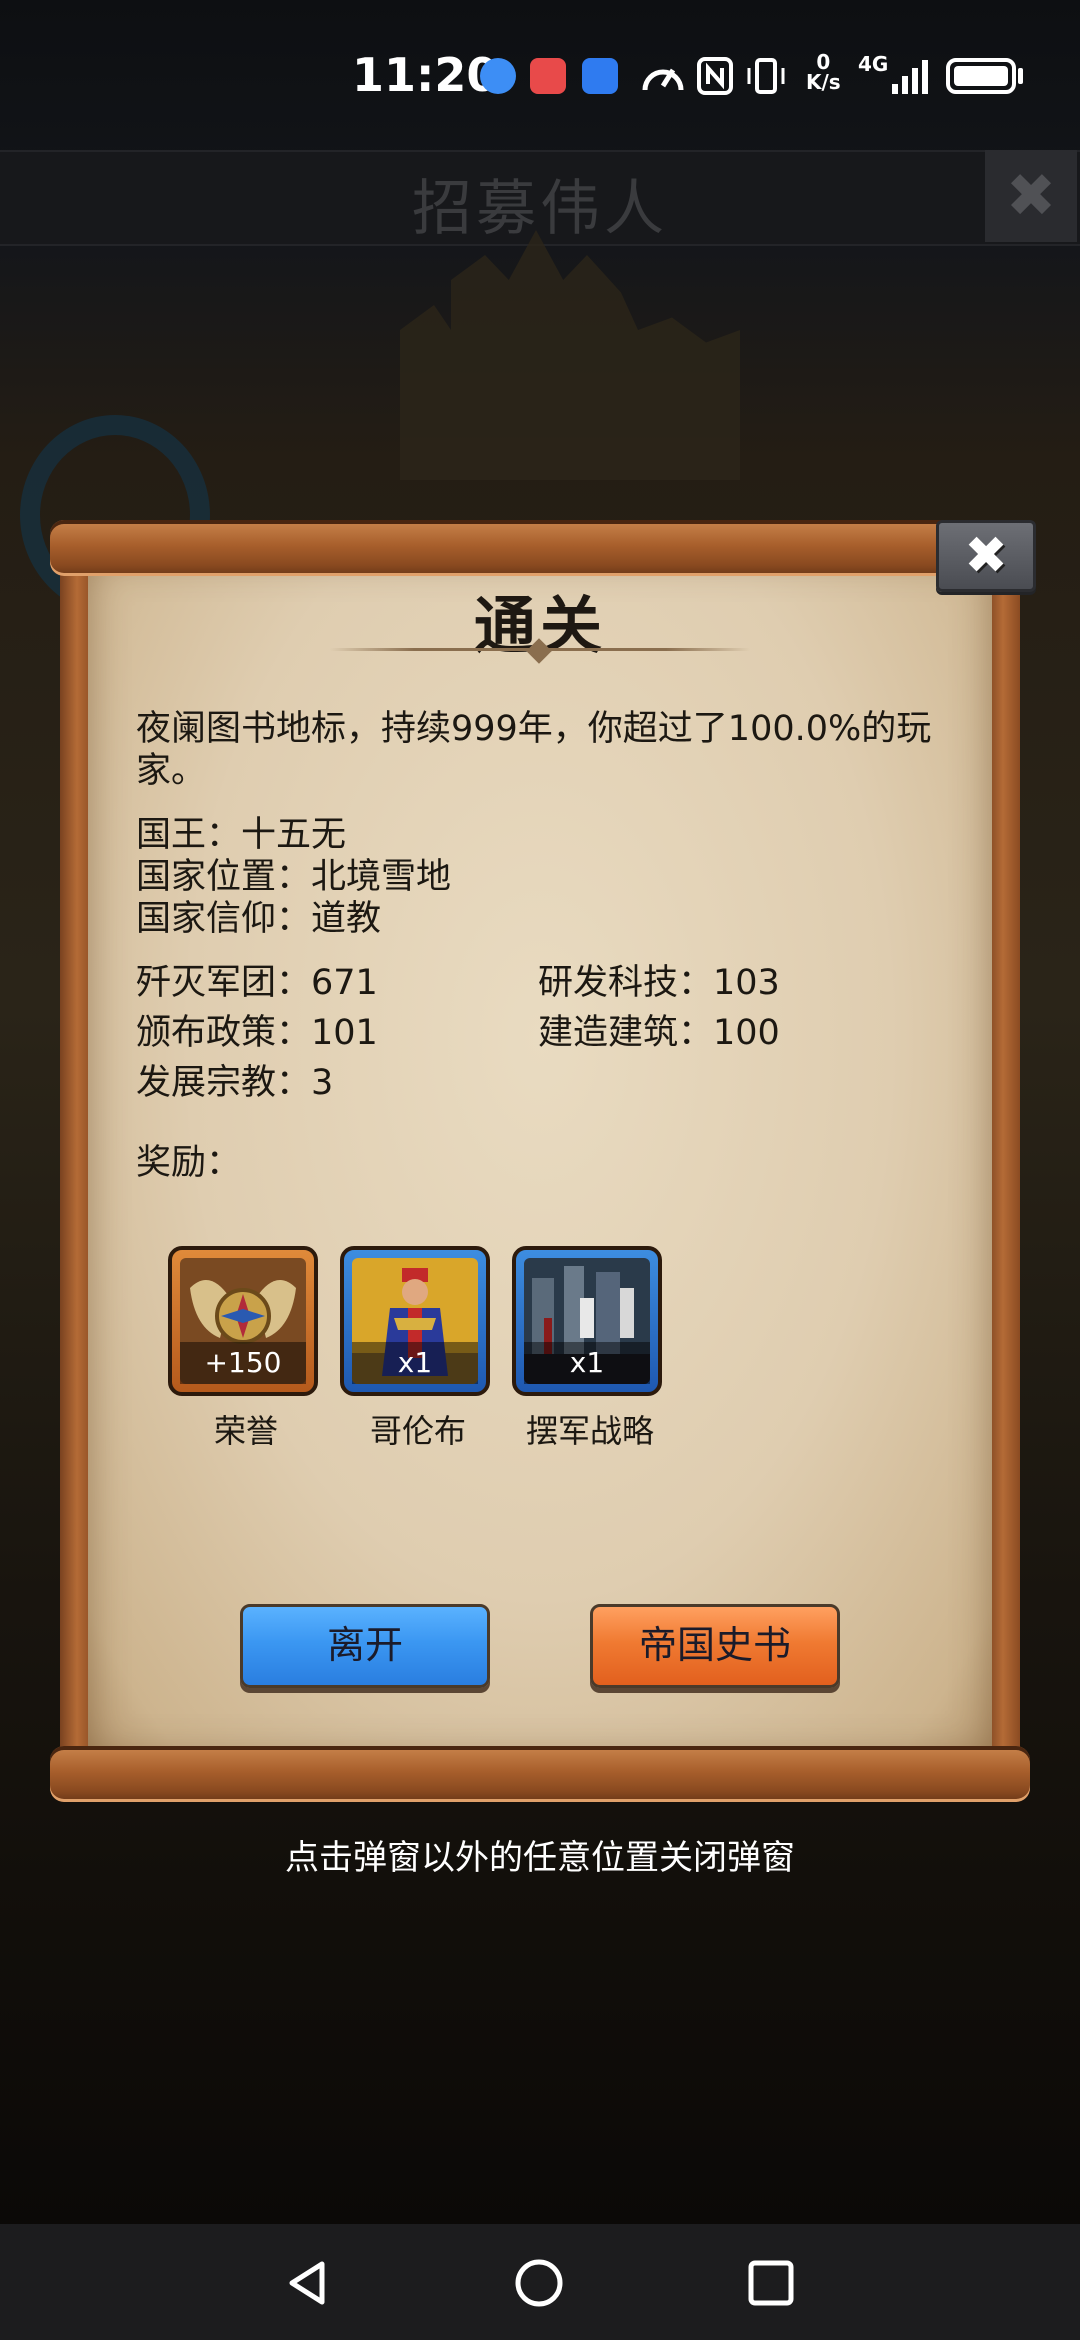 Image resolution: width=1080 pixels, height=2340 pixels. I want to click on king-stat: 国王：十五无, so click(241, 835).